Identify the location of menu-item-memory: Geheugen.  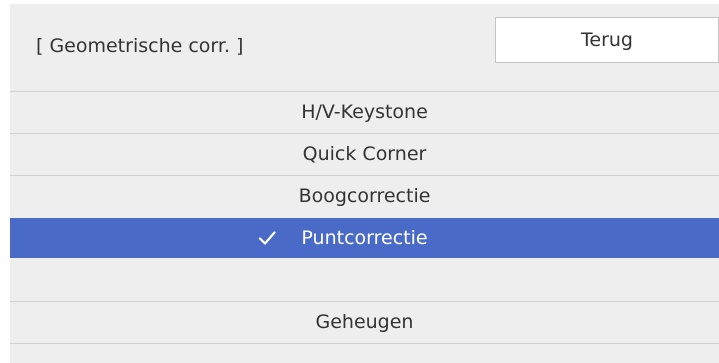
(364, 322).